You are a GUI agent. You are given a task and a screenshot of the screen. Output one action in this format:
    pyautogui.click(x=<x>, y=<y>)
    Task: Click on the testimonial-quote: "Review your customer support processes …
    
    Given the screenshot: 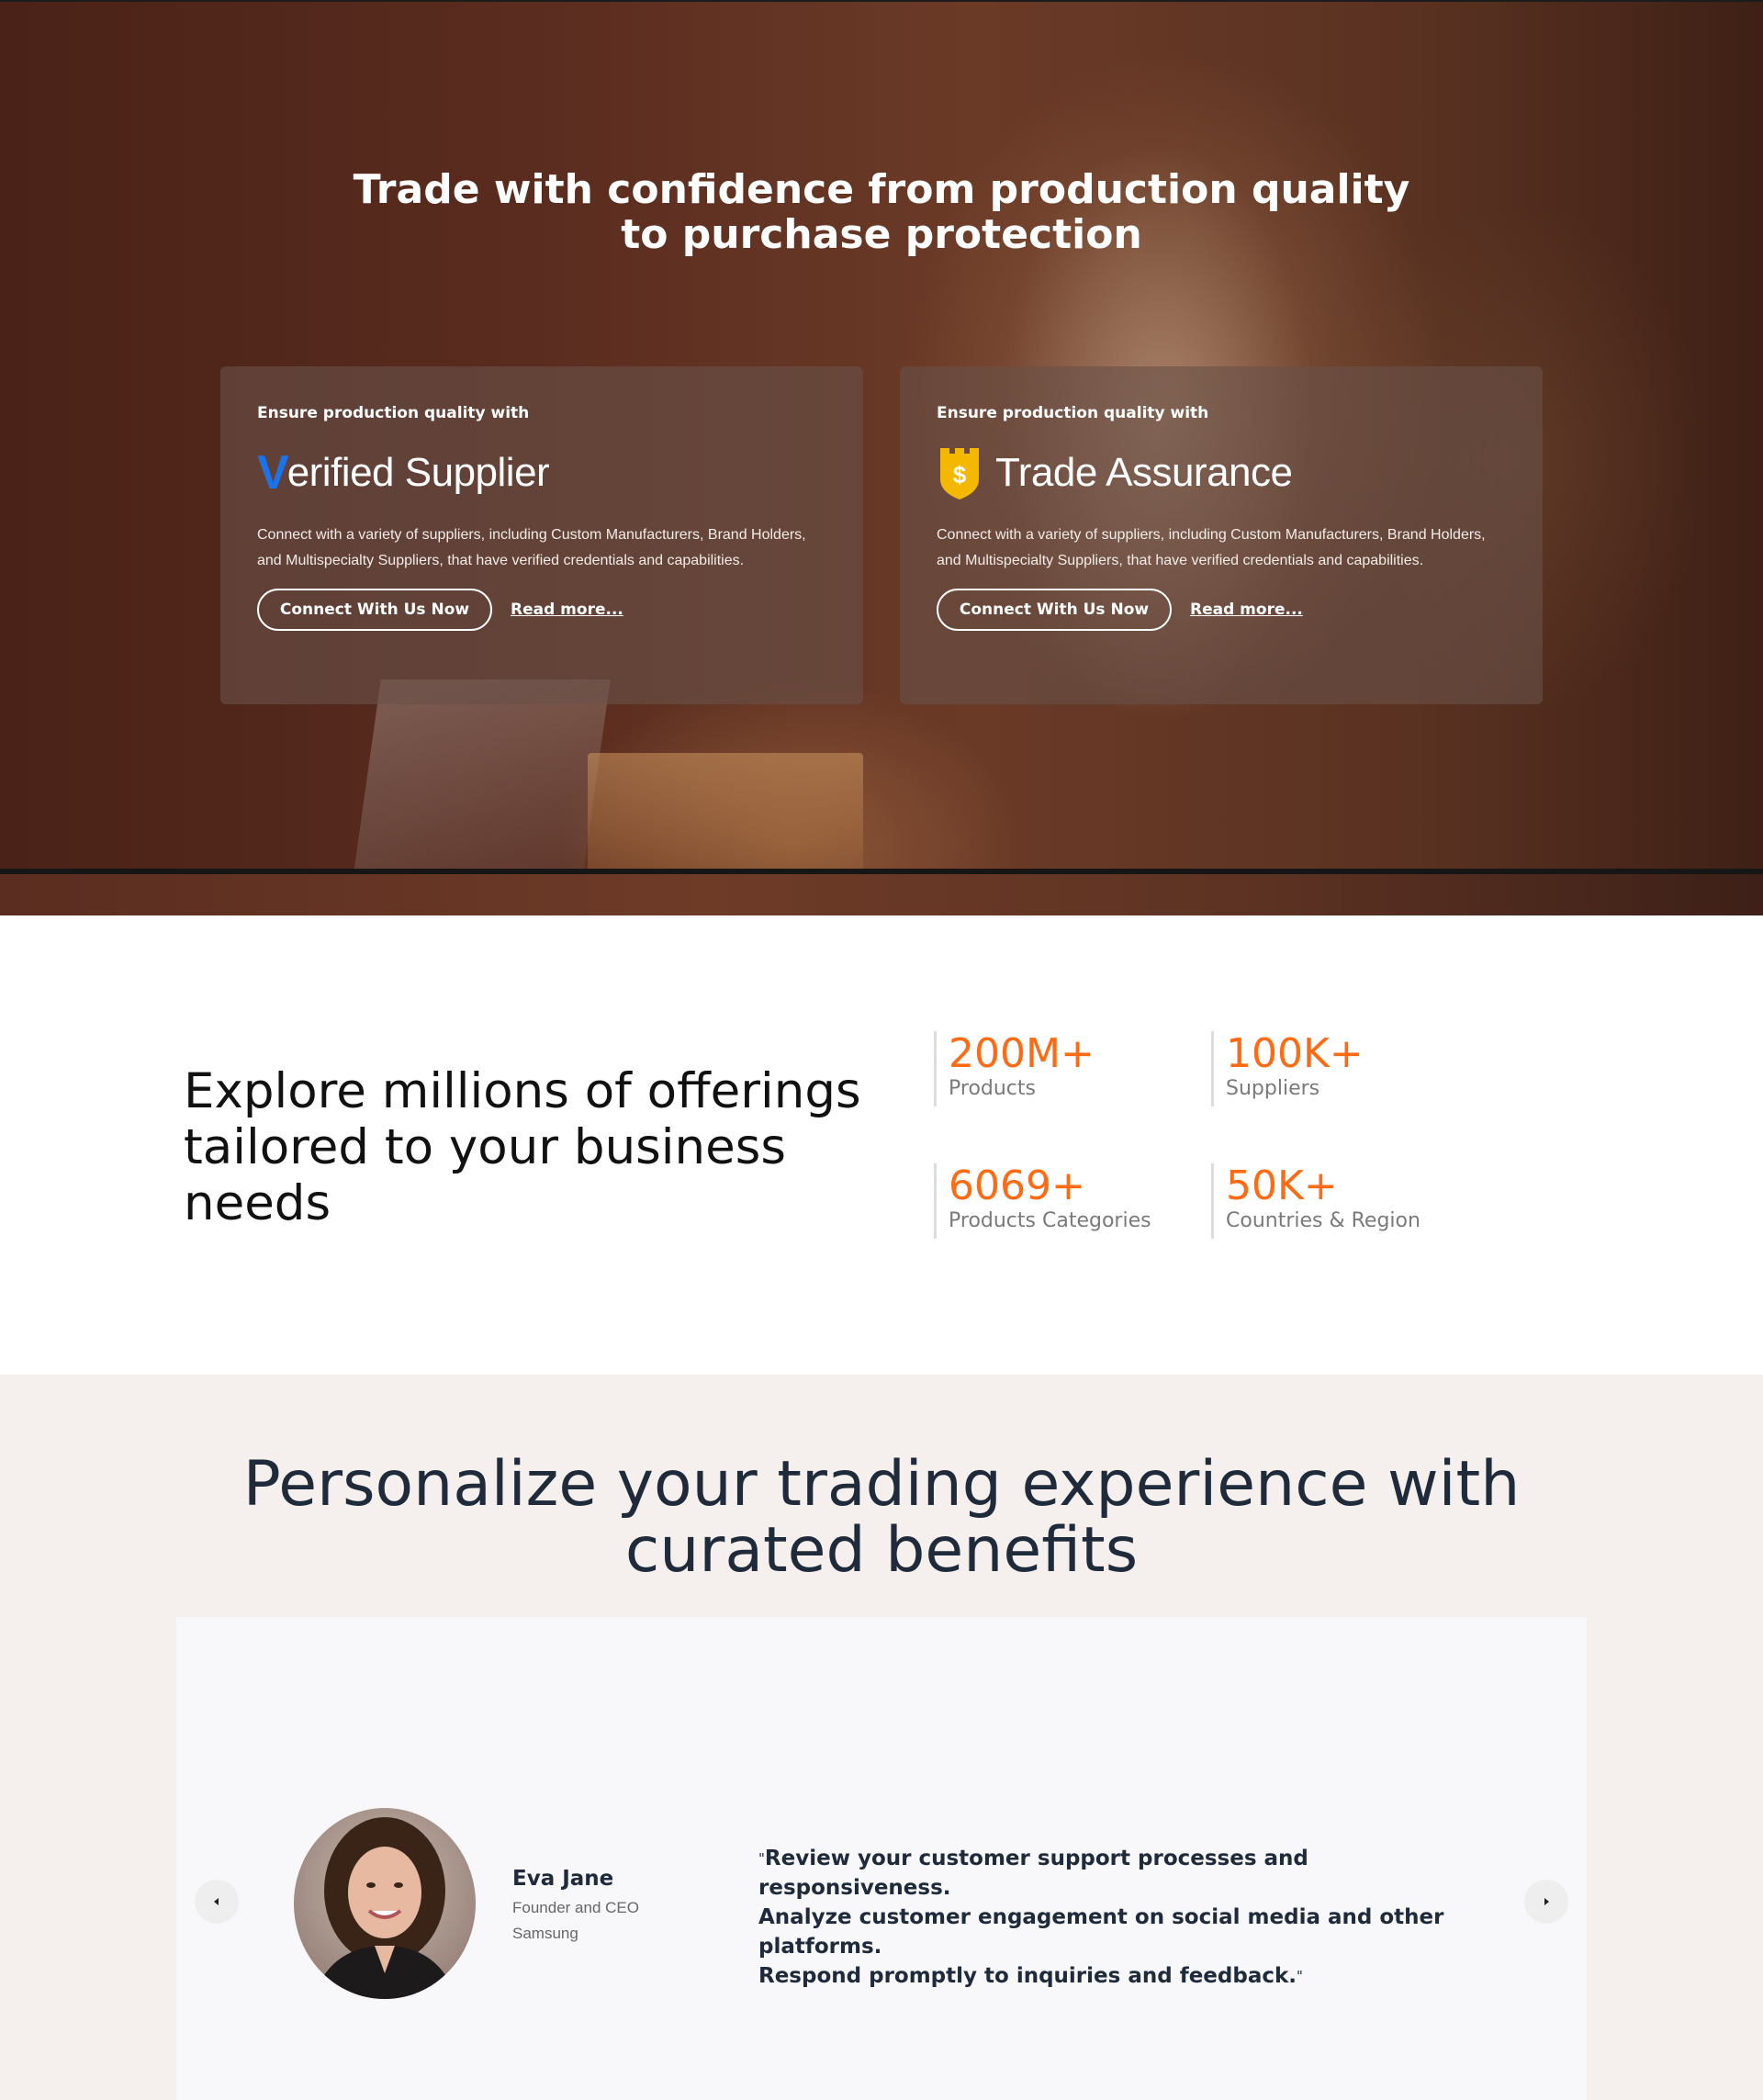 What is the action you would take?
    pyautogui.click(x=1116, y=1917)
    